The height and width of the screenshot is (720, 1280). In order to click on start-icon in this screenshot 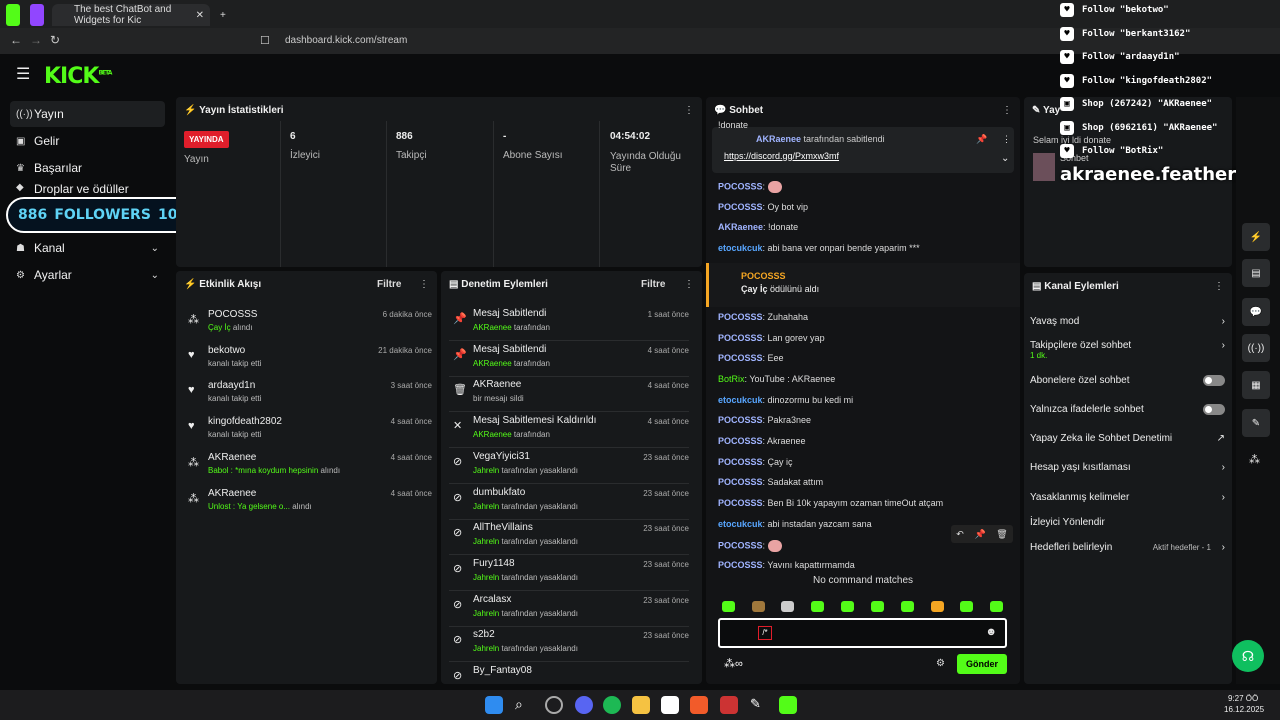, I will do `click(494, 705)`.